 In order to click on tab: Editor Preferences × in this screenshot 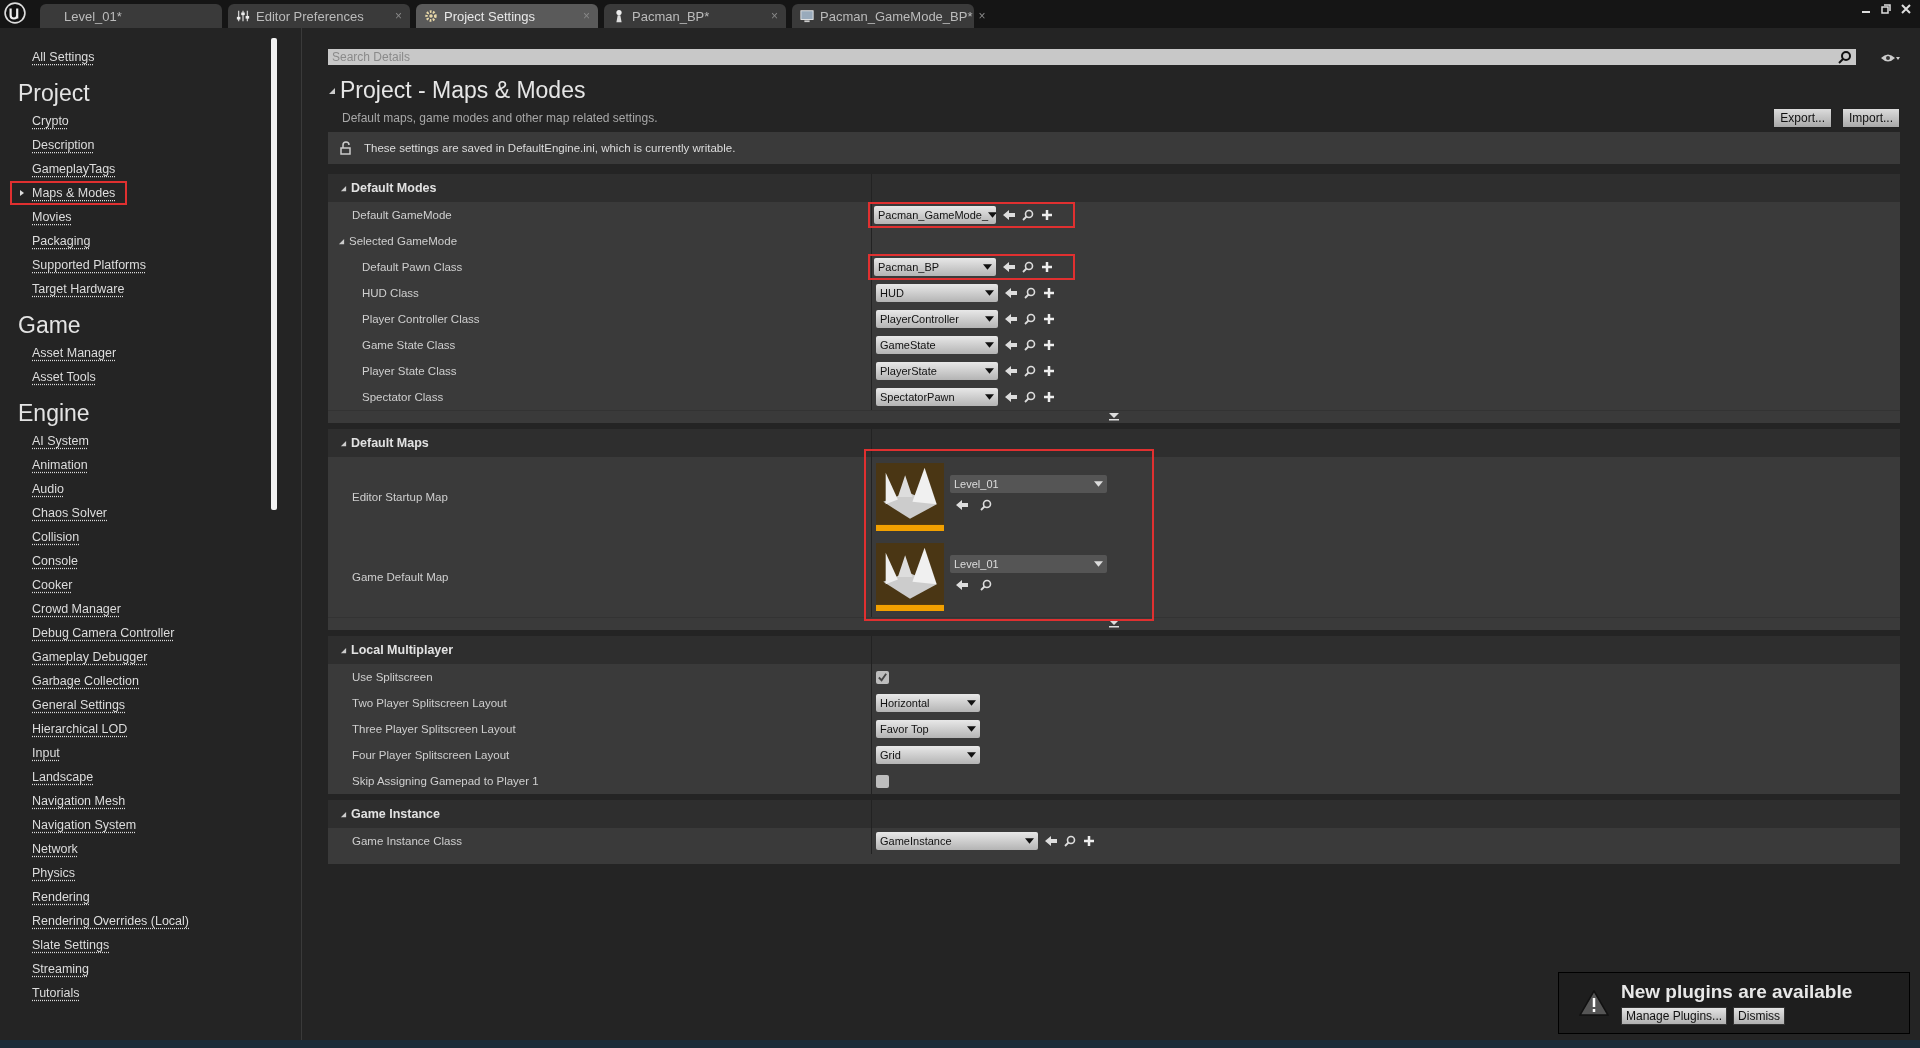, I will do `click(319, 16)`.